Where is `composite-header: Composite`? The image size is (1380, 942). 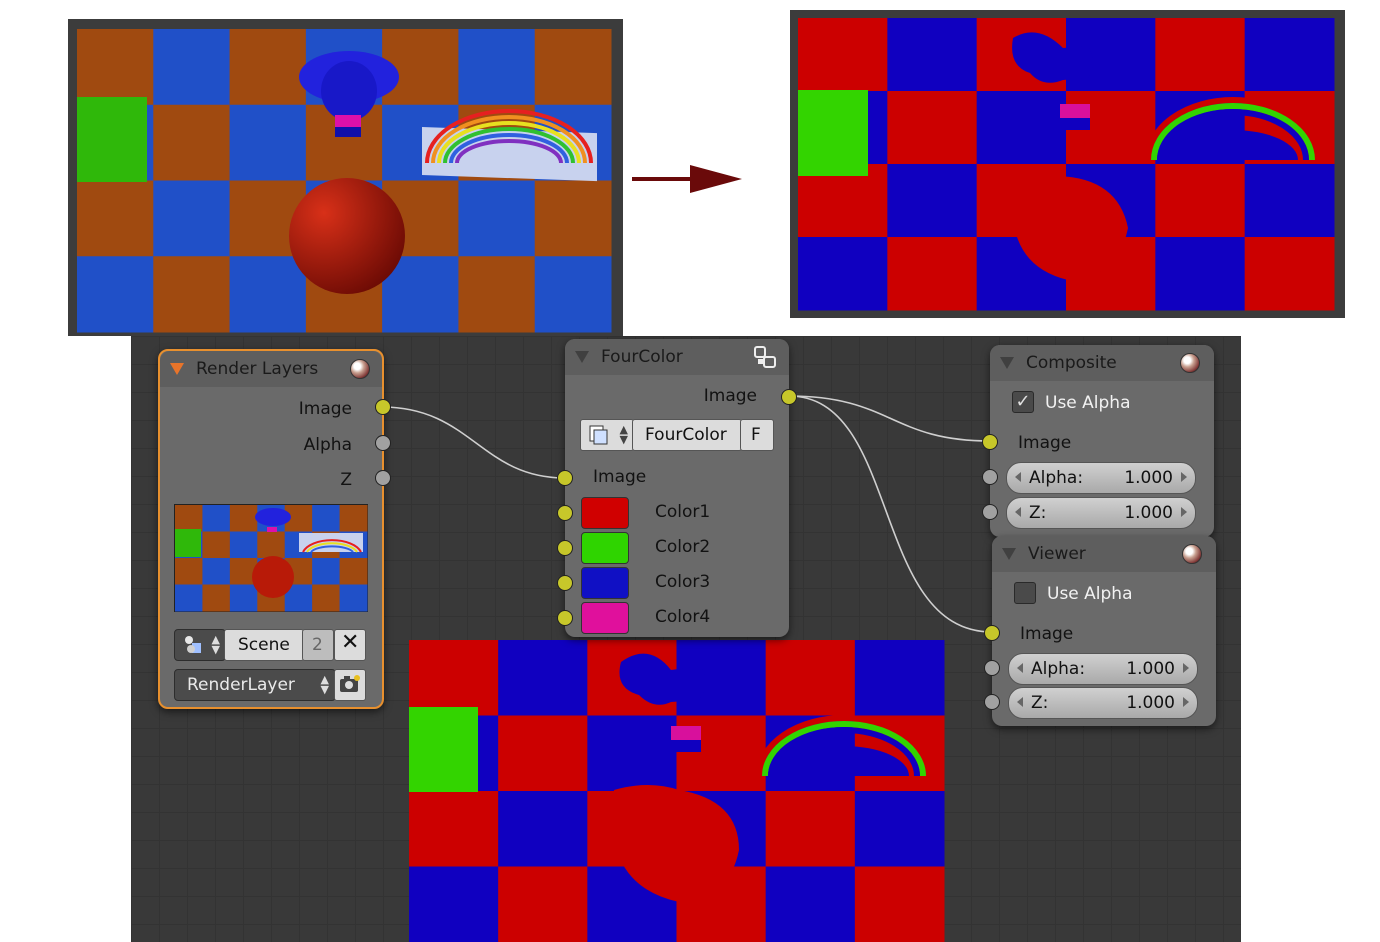
composite-header: Composite is located at coordinates (1102, 363).